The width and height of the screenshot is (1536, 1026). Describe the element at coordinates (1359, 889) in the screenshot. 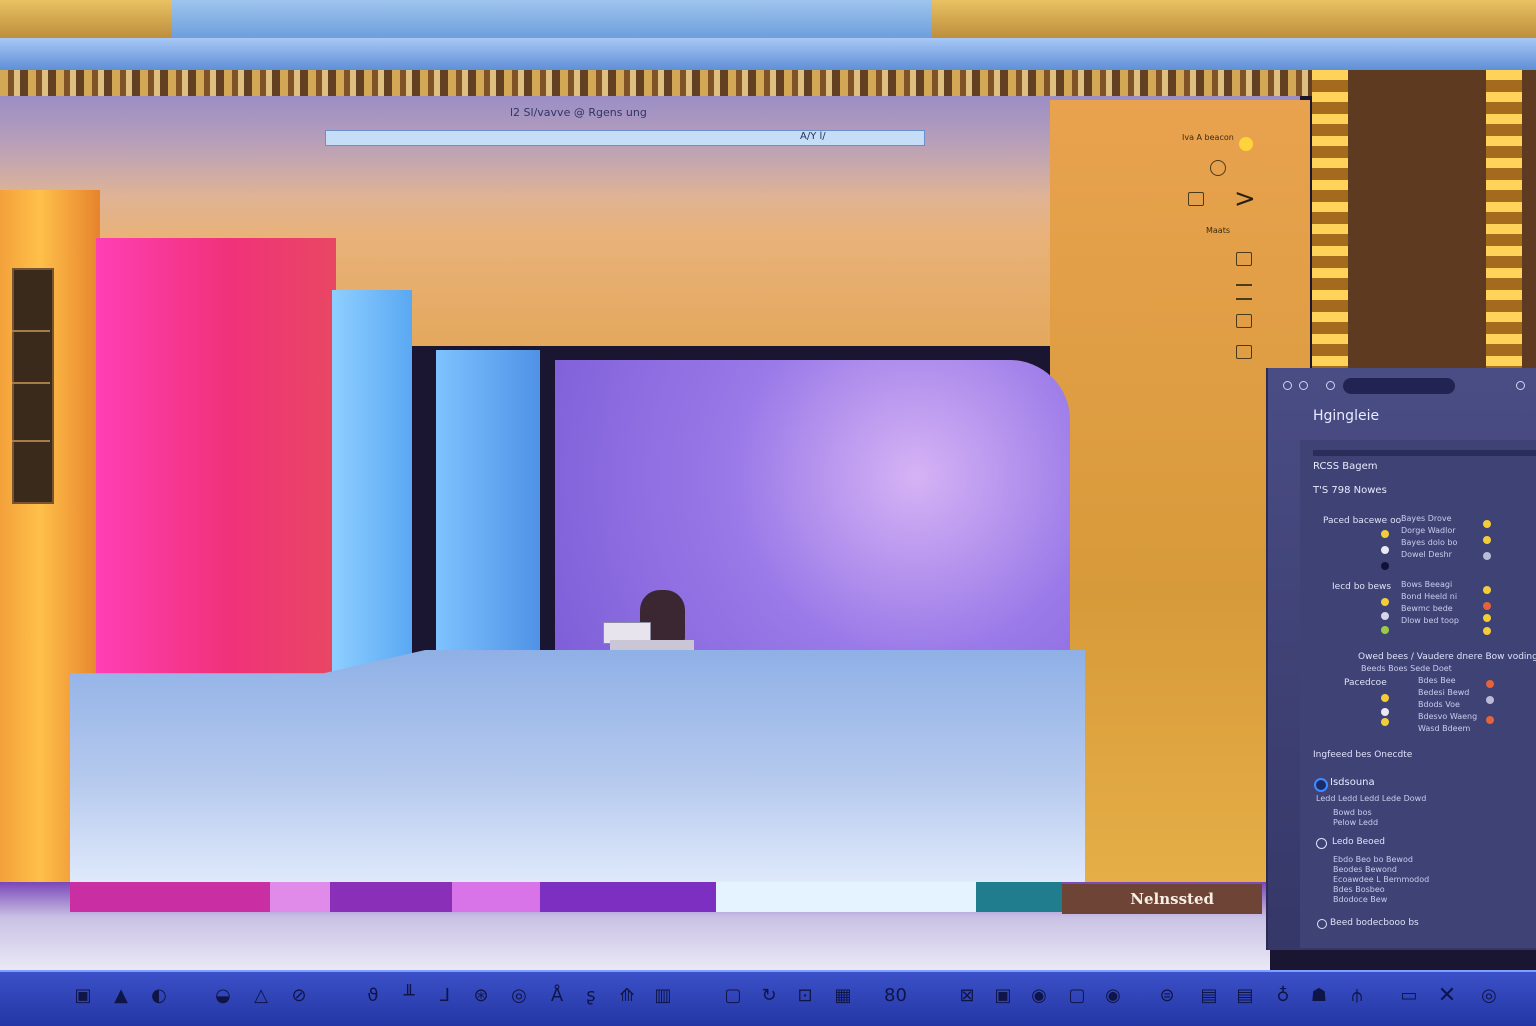

I see `list-item: Bdes Bosbeo` at that location.